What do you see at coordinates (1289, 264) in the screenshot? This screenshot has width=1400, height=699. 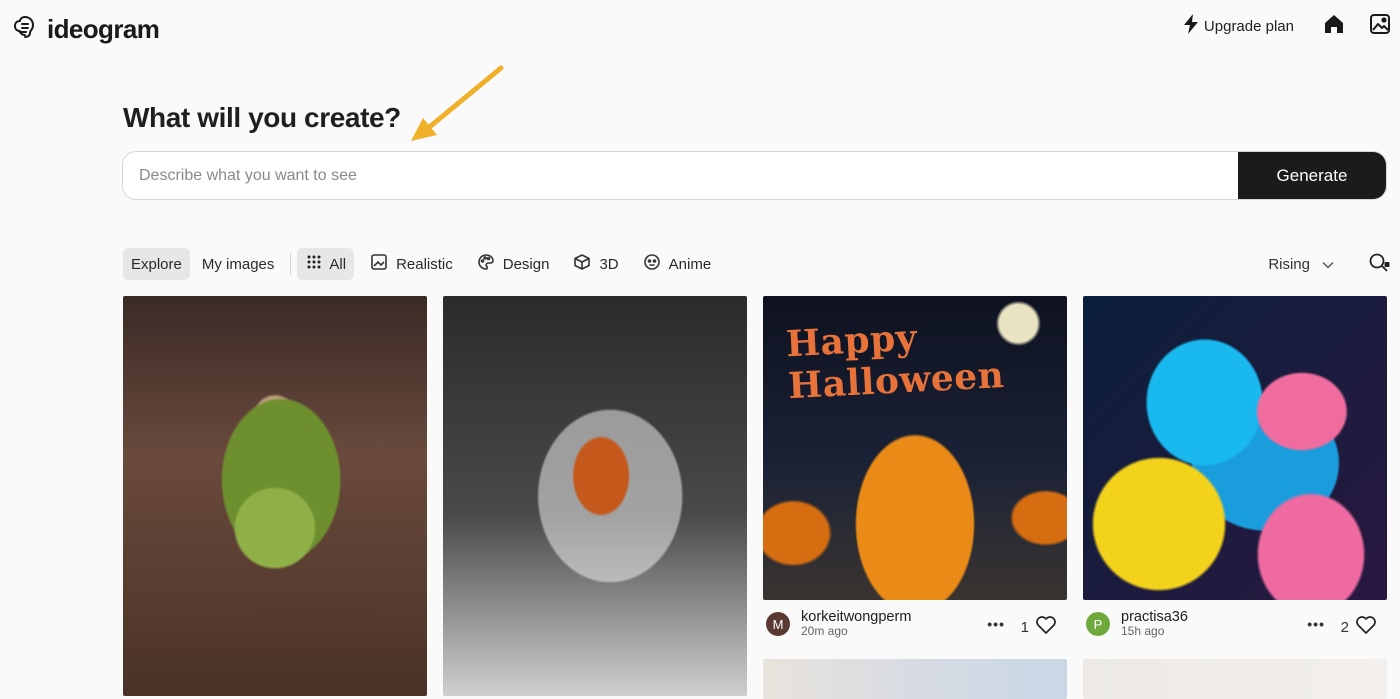 I see `sort-label: Rising` at bounding box center [1289, 264].